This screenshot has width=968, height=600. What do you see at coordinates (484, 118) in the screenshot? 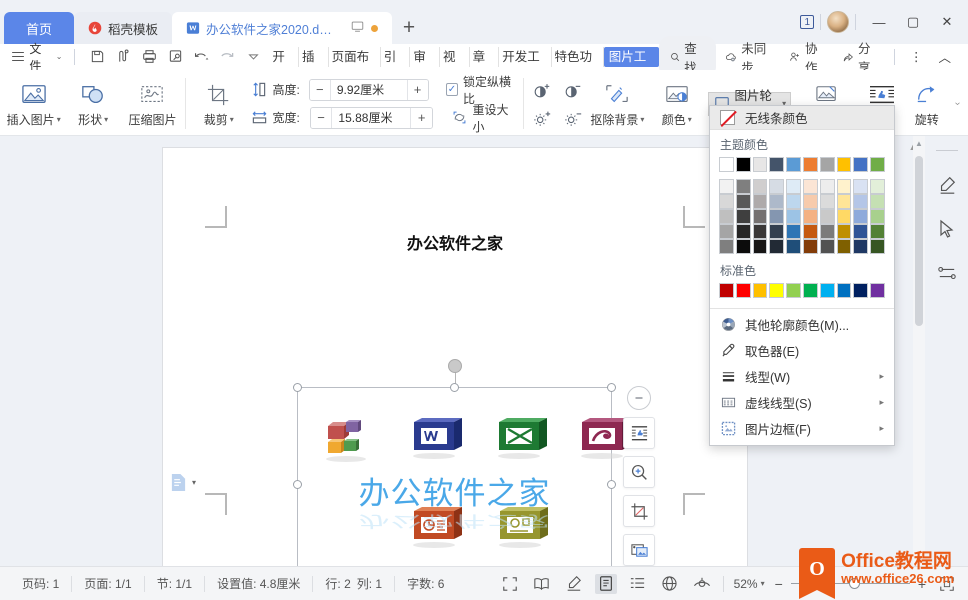
I see `reset-size-button: 重设大小` at bounding box center [484, 118].